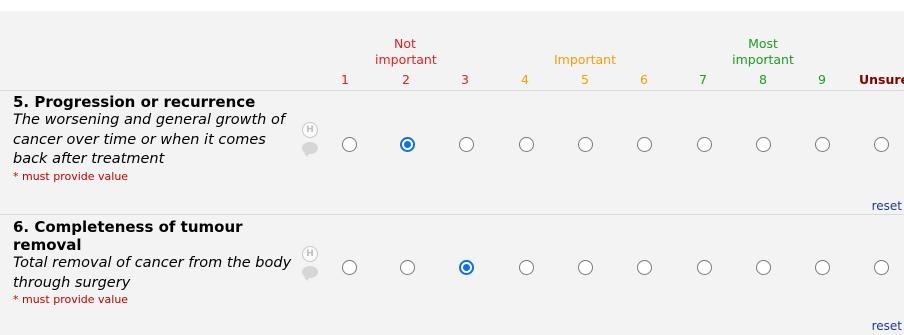  Describe the element at coordinates (763, 79) in the screenshot. I see `scale-number-8: 8` at that location.